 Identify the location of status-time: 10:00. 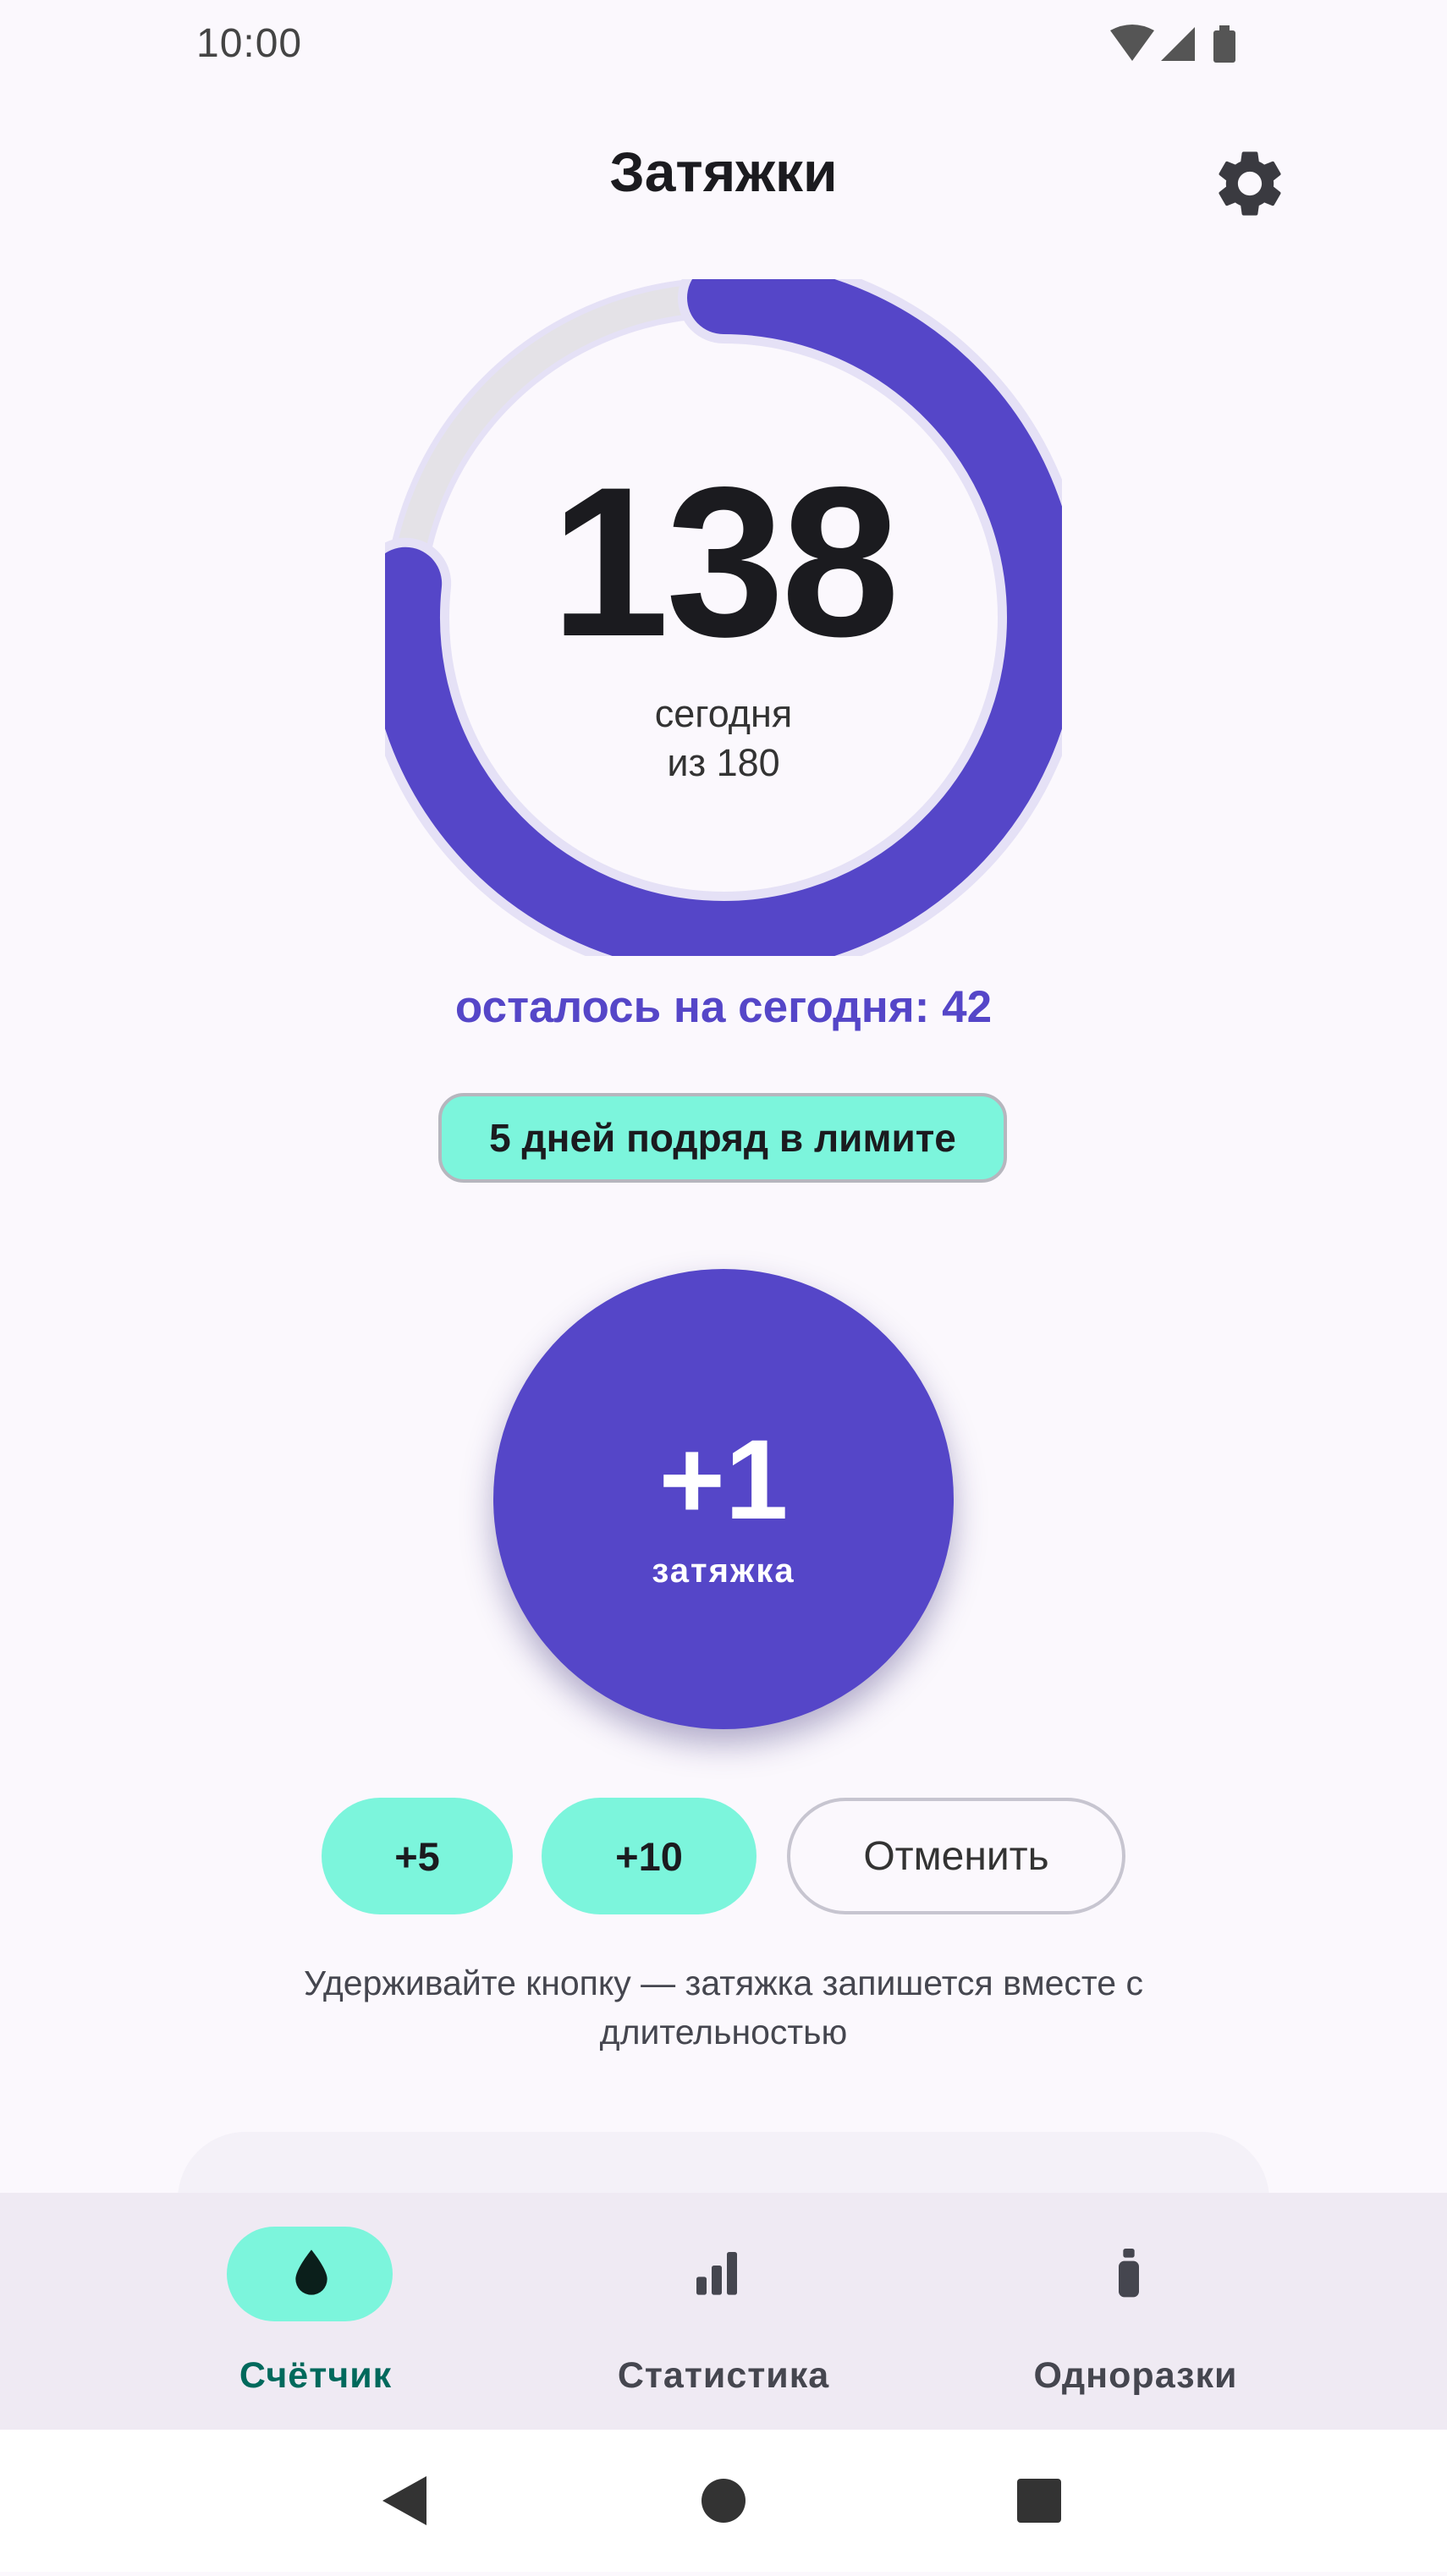
(249, 43).